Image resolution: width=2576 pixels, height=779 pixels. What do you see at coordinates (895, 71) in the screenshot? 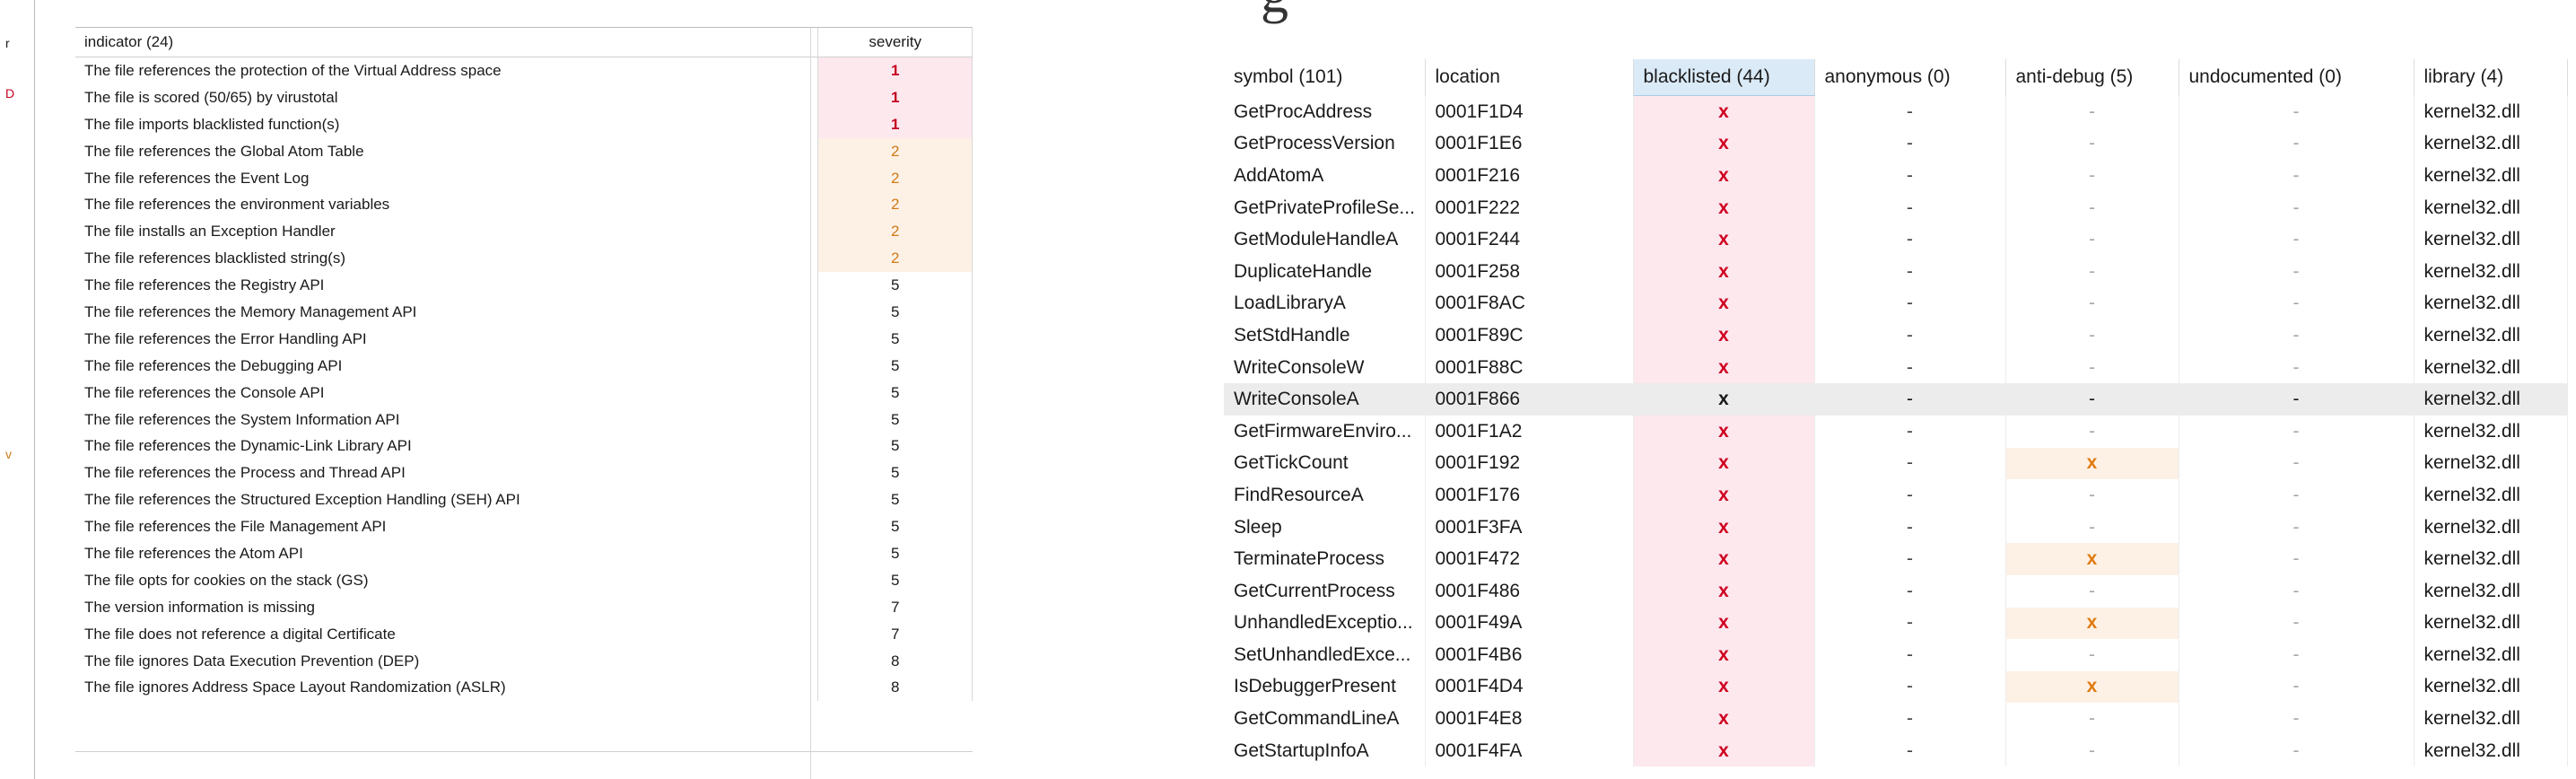
I see `severity-value: 1` at bounding box center [895, 71].